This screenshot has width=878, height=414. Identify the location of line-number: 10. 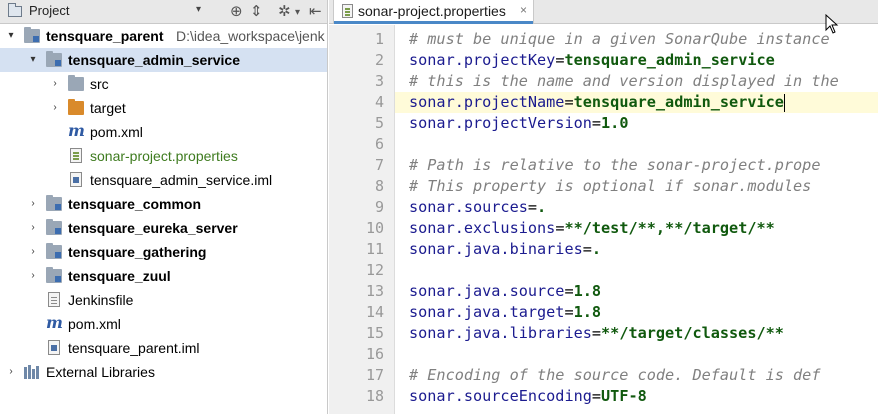
(374, 228).